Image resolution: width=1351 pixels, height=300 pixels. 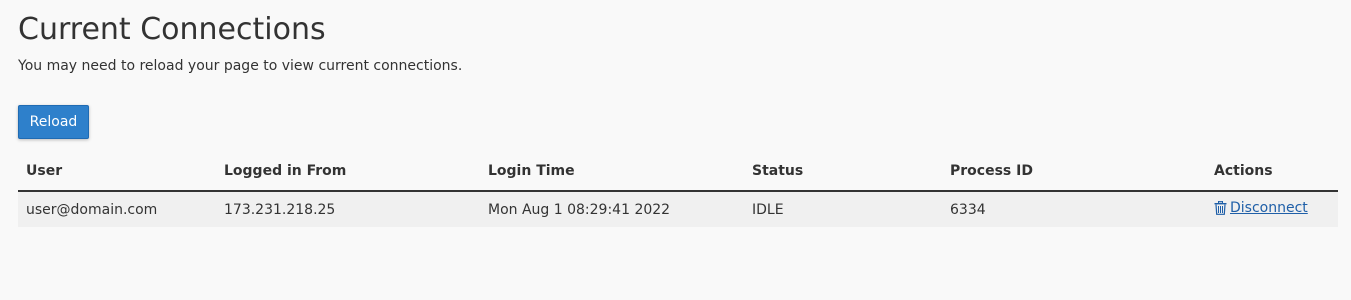 I want to click on trash-icon, so click(x=1220, y=208).